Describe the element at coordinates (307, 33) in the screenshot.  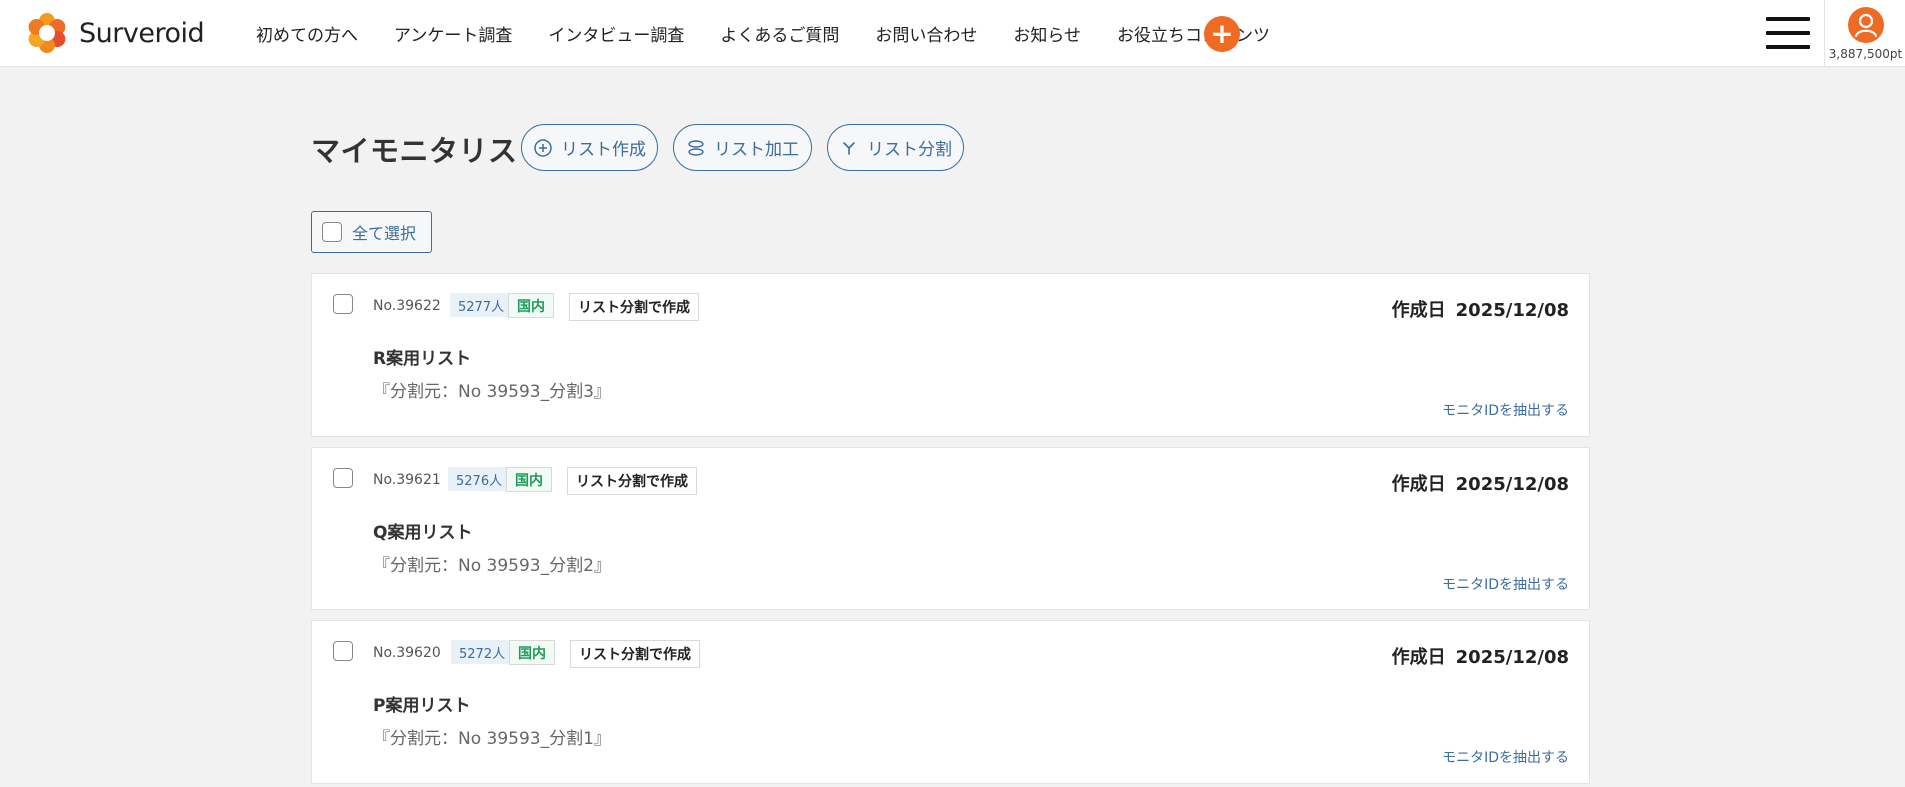
I see `nav-beginners: 初めての方へ` at that location.